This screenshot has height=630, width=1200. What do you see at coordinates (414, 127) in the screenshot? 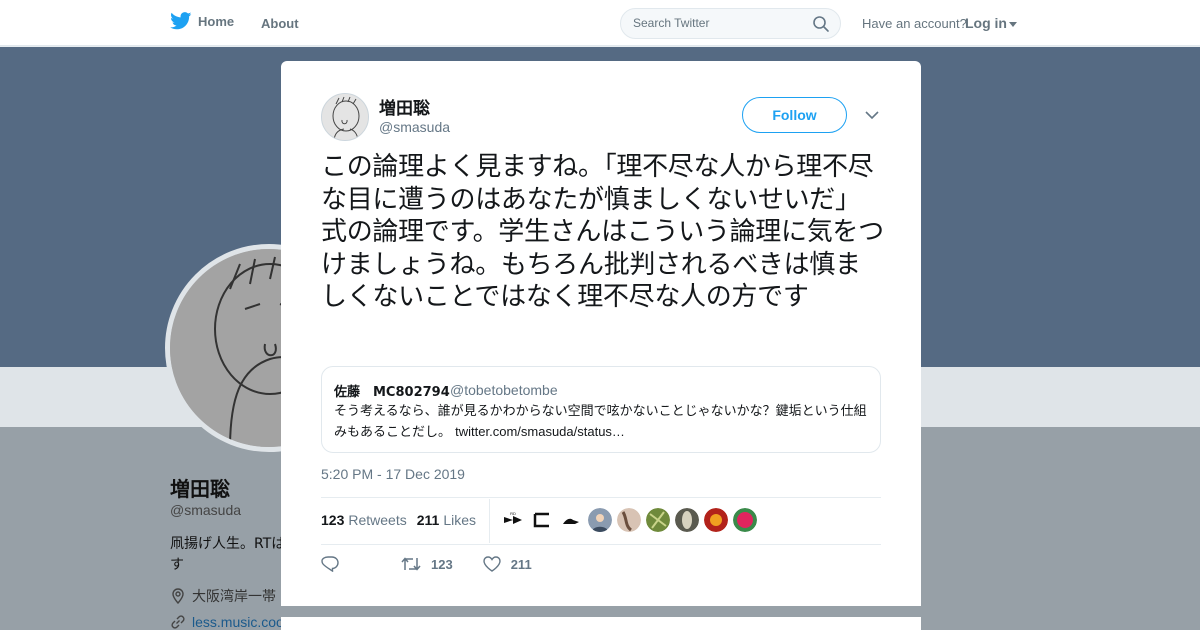
I see `author-handle: @smasuda` at bounding box center [414, 127].